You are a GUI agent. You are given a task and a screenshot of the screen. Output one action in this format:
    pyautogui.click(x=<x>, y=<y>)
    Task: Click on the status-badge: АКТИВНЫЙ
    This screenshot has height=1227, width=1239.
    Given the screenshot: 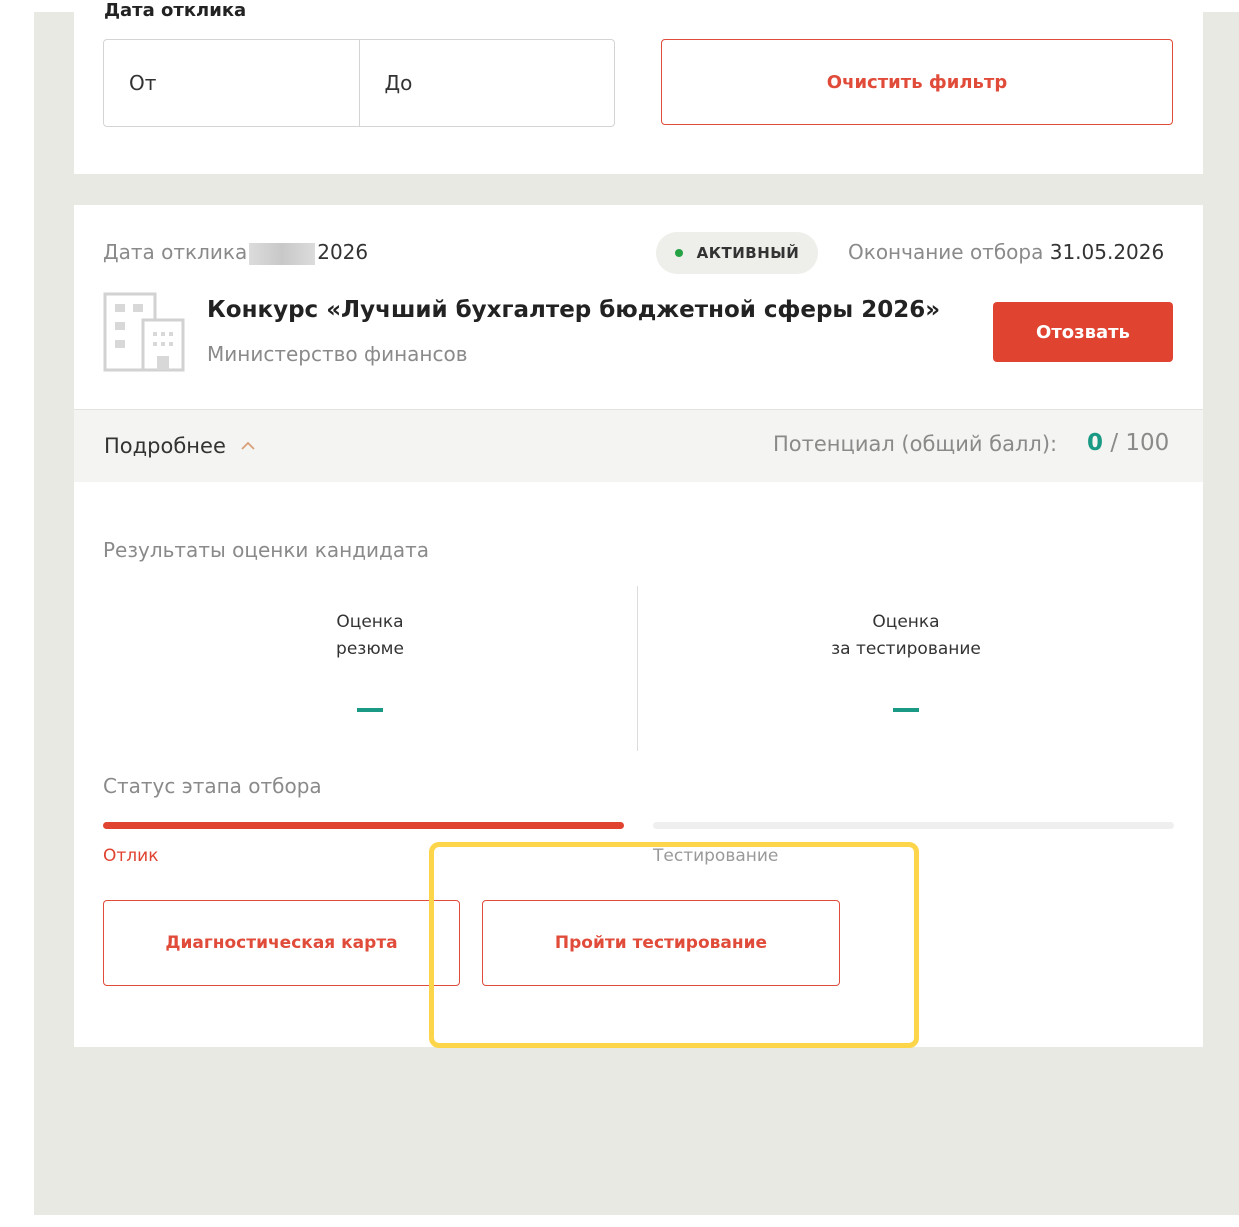 What is the action you would take?
    pyautogui.click(x=737, y=253)
    